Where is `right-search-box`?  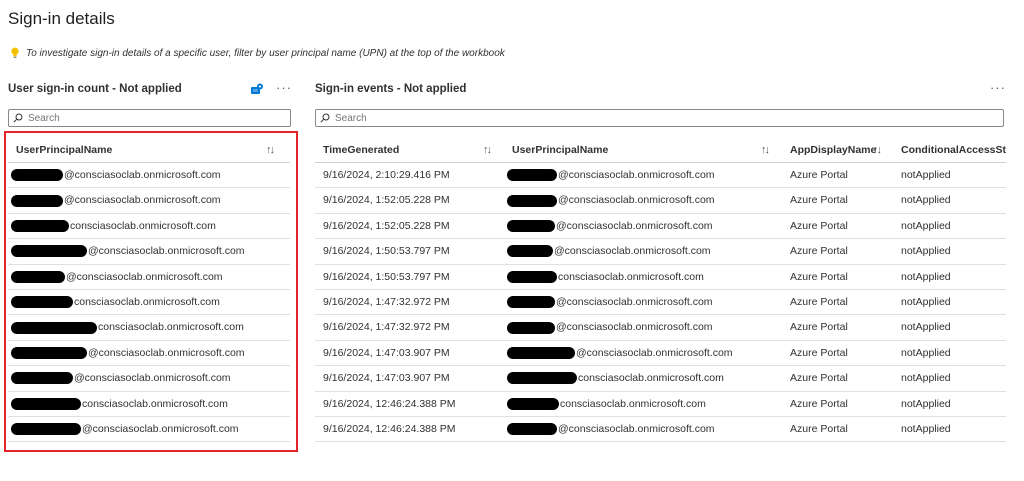 right-search-box is located at coordinates (659, 118).